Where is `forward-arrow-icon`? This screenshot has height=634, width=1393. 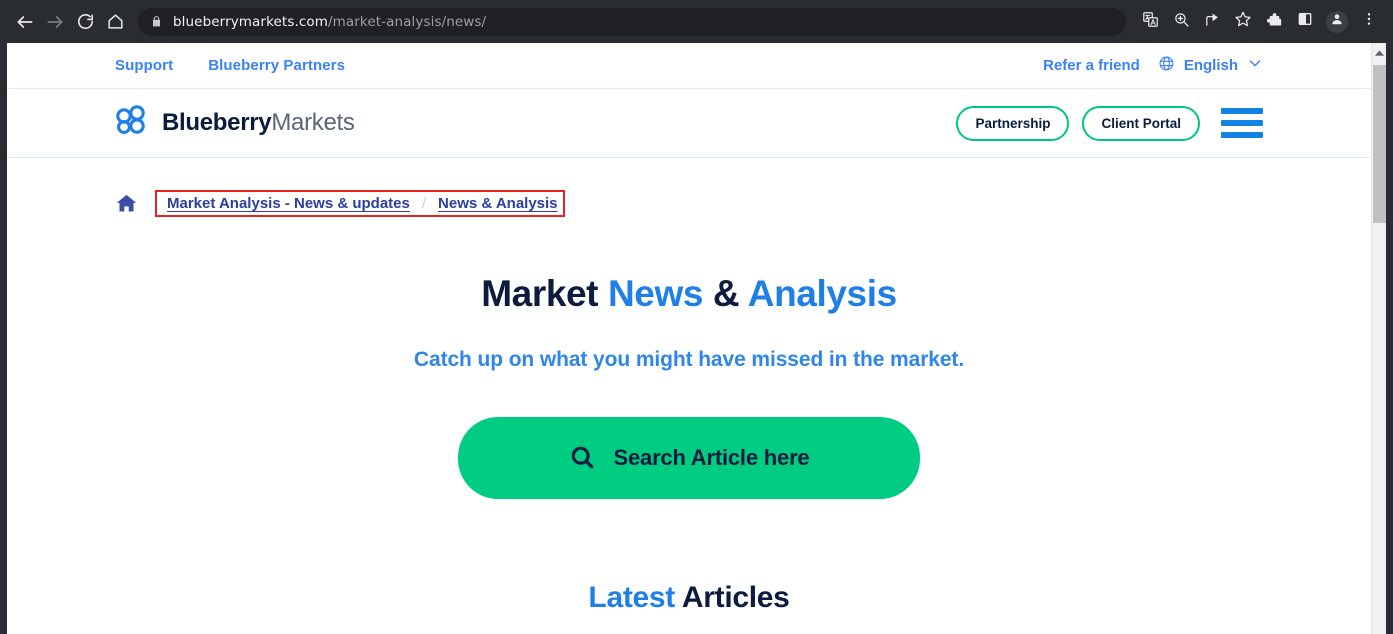 forward-arrow-icon is located at coordinates (55, 22).